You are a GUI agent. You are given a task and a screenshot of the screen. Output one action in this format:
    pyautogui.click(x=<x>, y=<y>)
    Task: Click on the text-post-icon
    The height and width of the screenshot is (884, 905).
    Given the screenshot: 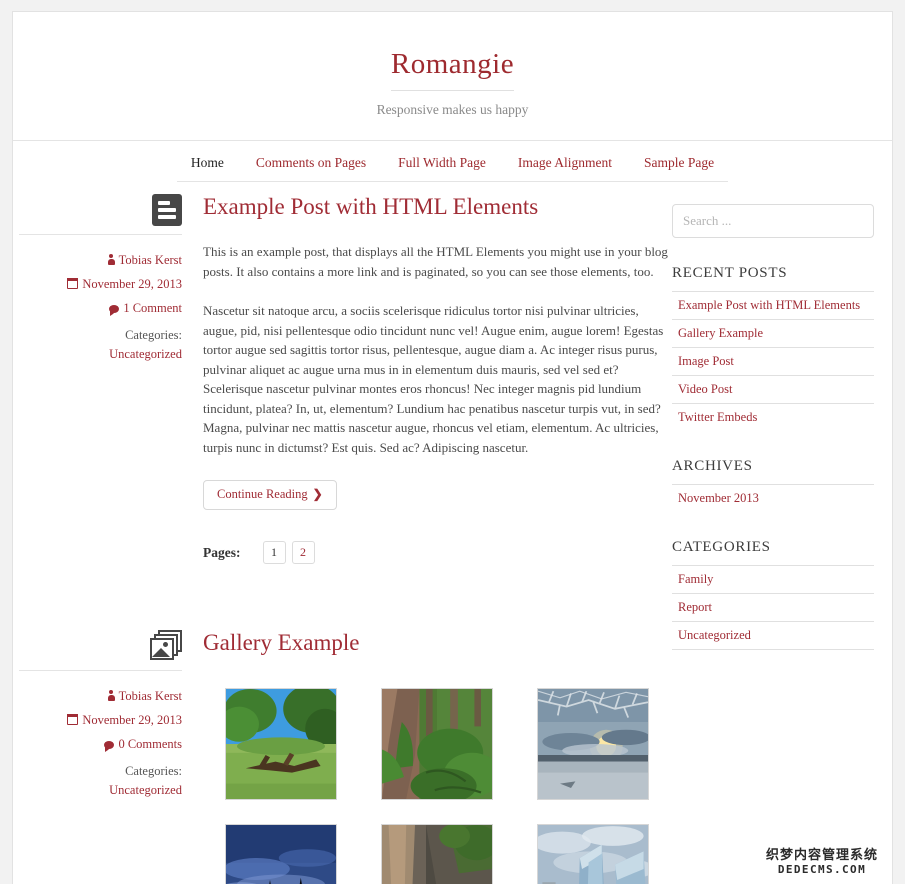 What is the action you would take?
    pyautogui.click(x=167, y=210)
    